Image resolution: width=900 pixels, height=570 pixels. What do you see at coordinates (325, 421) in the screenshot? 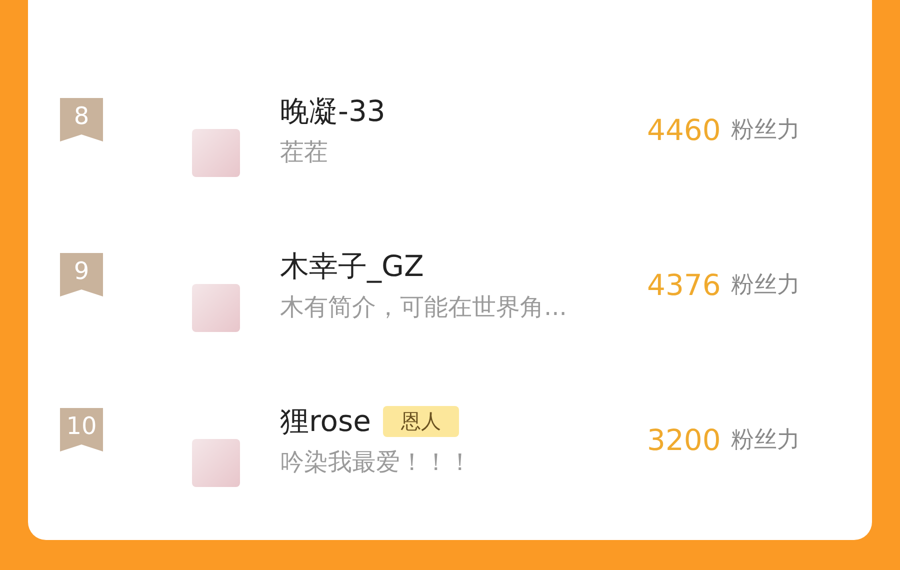
I see `user-name: 狸rose` at bounding box center [325, 421].